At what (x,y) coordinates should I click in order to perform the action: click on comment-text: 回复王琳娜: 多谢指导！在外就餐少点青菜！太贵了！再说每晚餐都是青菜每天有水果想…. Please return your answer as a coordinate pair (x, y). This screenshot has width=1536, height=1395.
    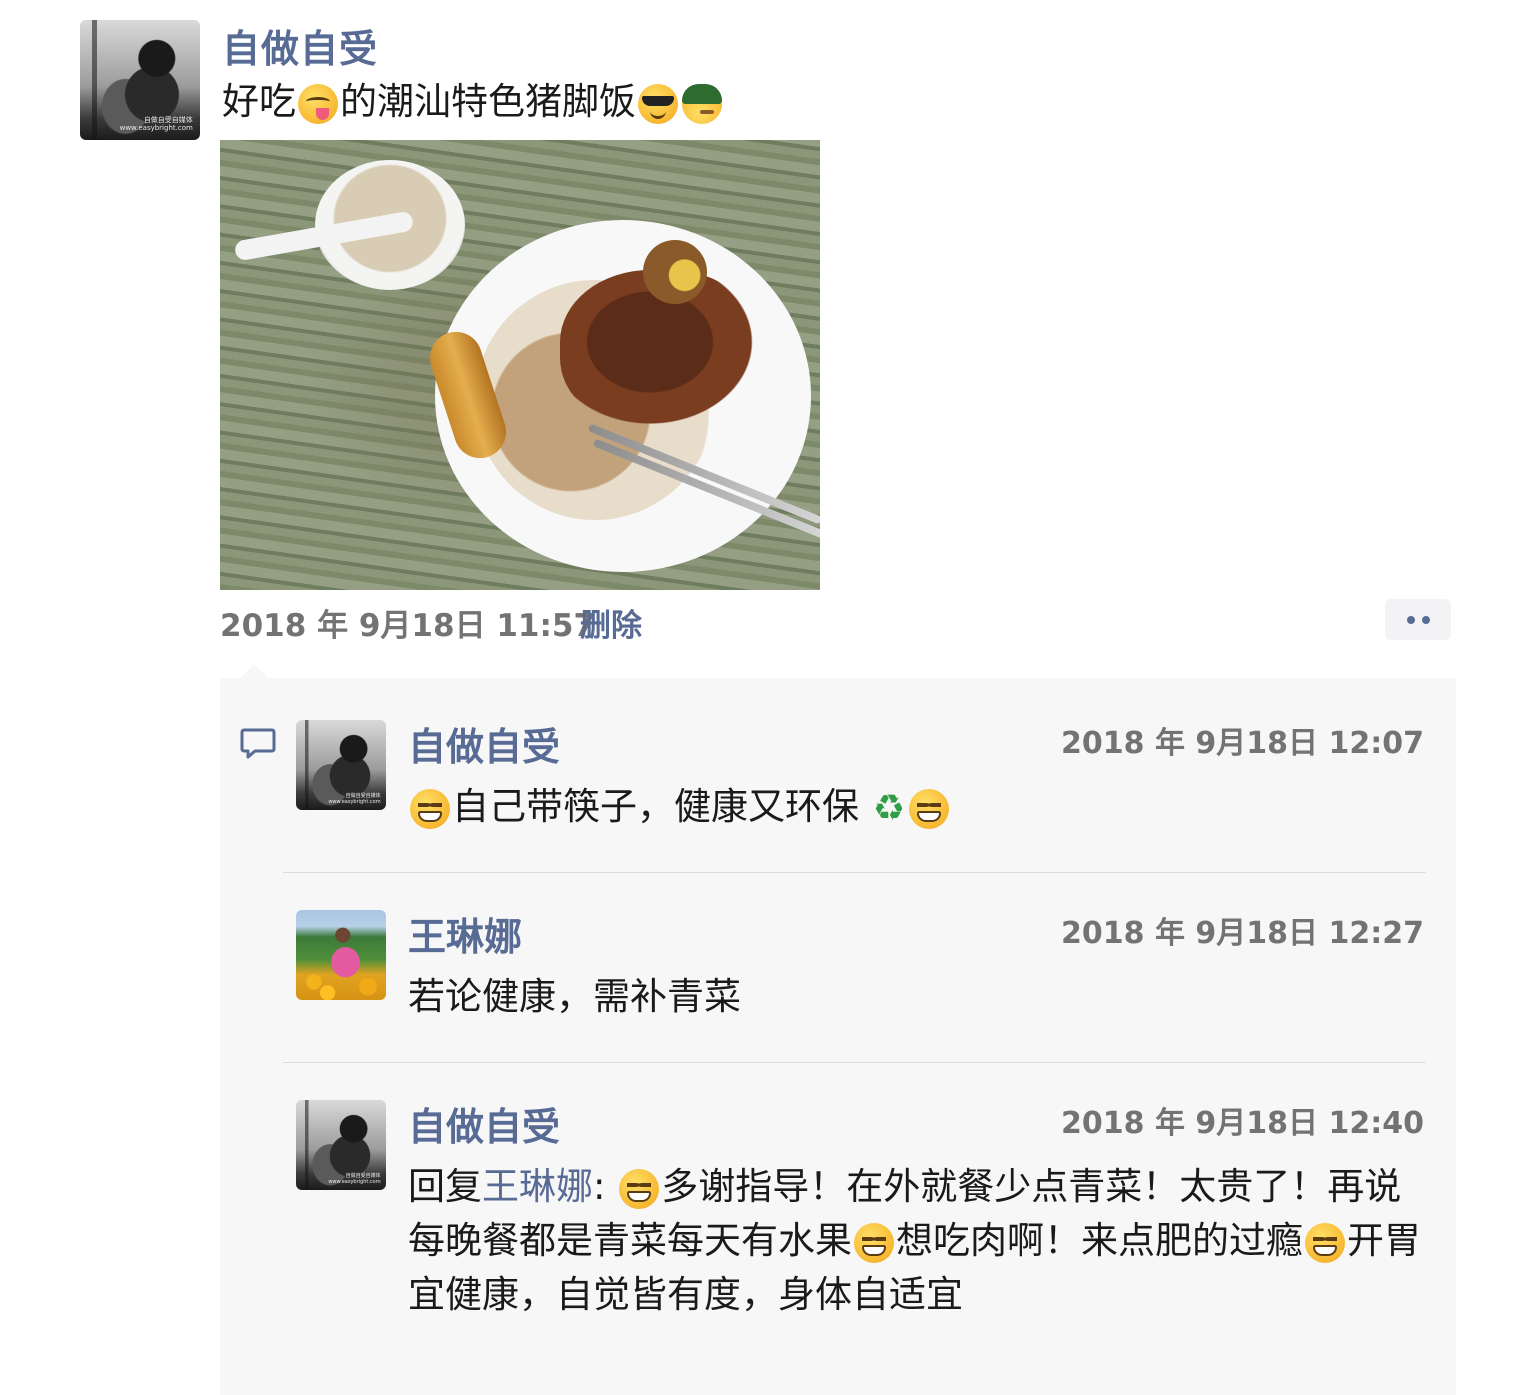
    Looking at the image, I should click on (920, 1241).